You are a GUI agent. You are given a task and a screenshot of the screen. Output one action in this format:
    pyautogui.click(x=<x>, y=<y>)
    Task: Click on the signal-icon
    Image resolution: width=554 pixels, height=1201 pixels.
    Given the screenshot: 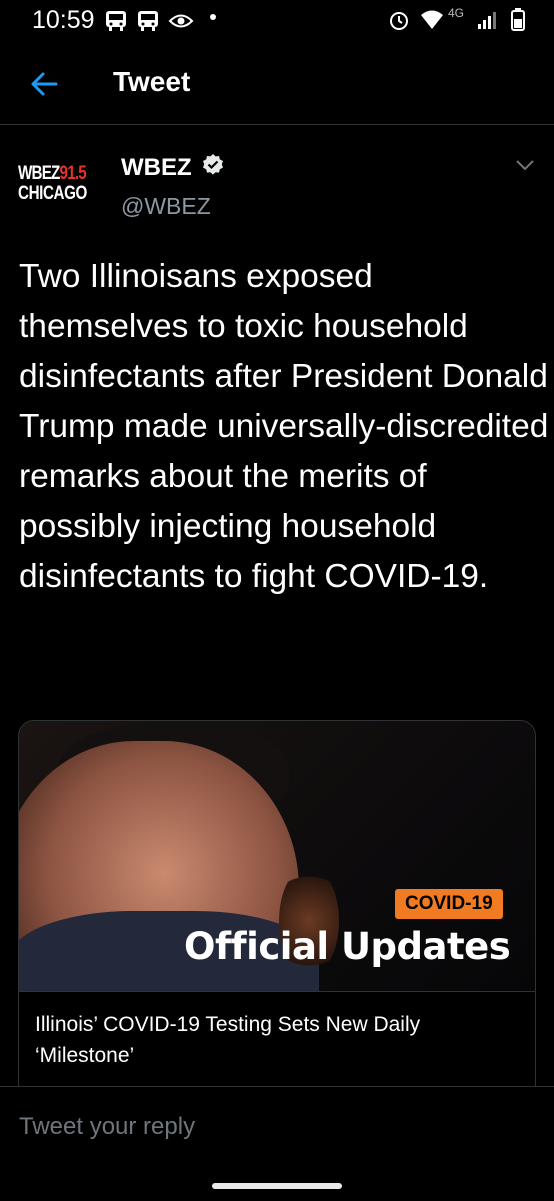 What is the action you would take?
    pyautogui.click(x=487, y=20)
    